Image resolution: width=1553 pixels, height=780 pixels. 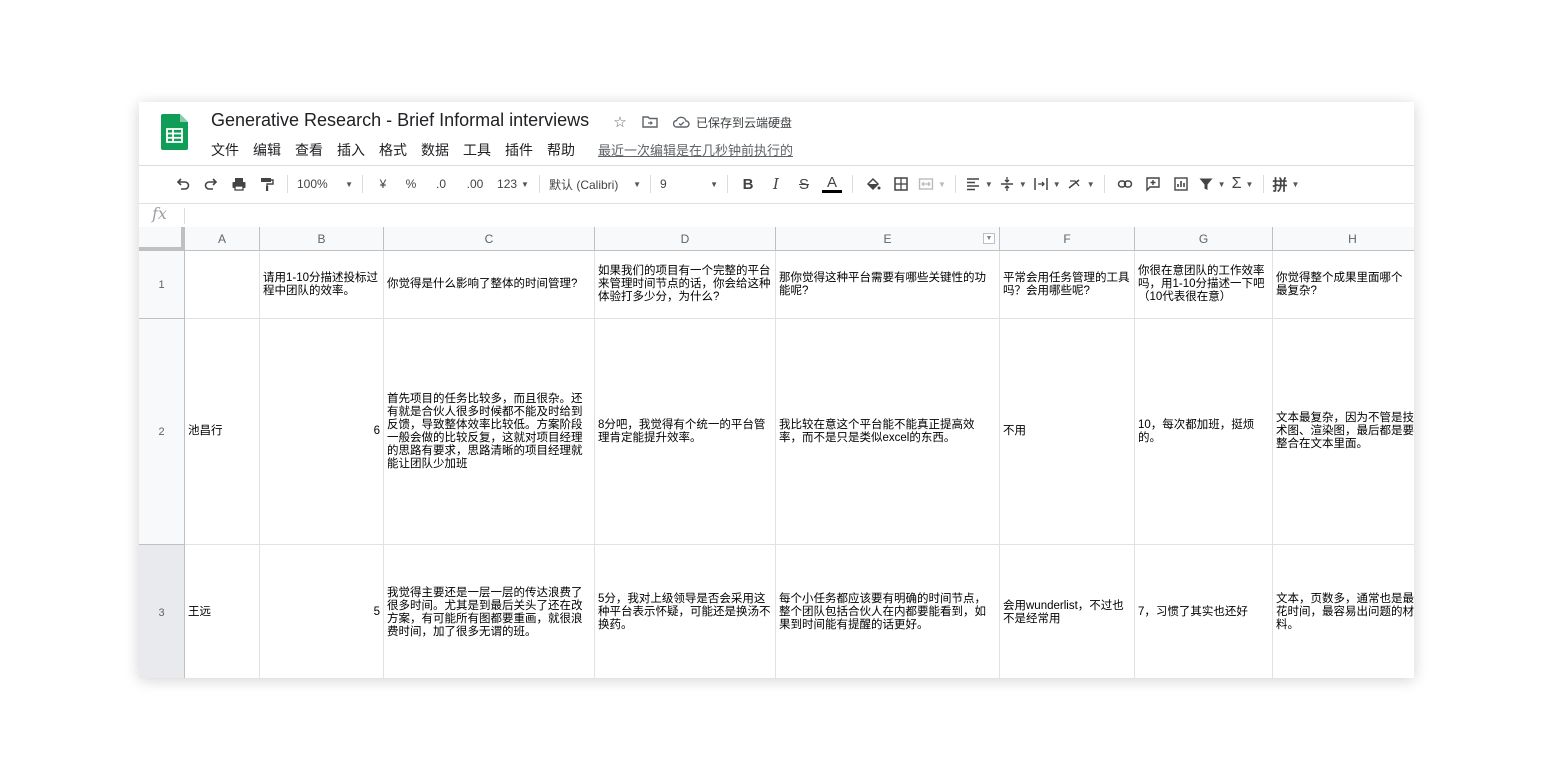 What do you see at coordinates (1047, 184) in the screenshot?
I see `text-wrap-icon: ▼` at bounding box center [1047, 184].